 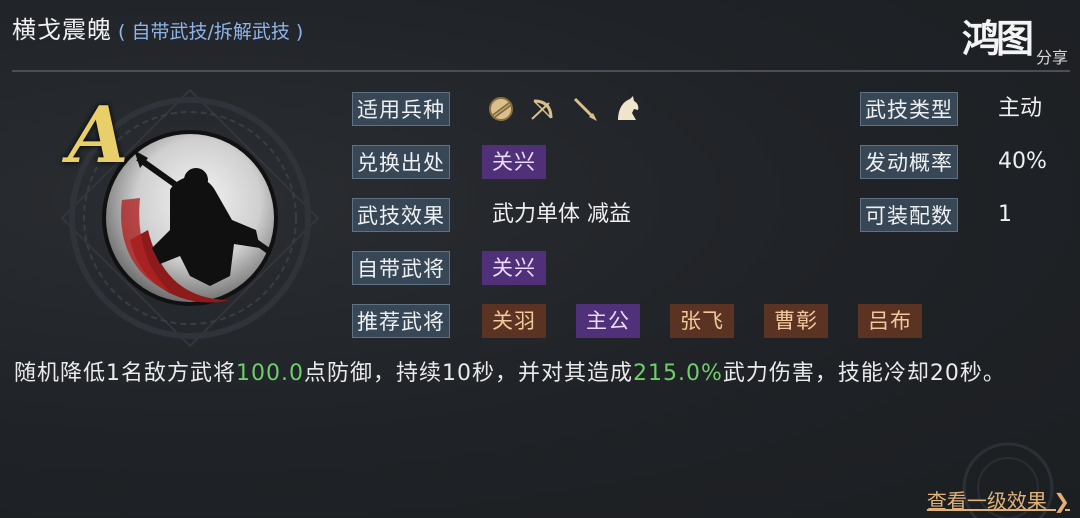 I want to click on skill-effect-label: 武技效果, so click(x=401, y=215).